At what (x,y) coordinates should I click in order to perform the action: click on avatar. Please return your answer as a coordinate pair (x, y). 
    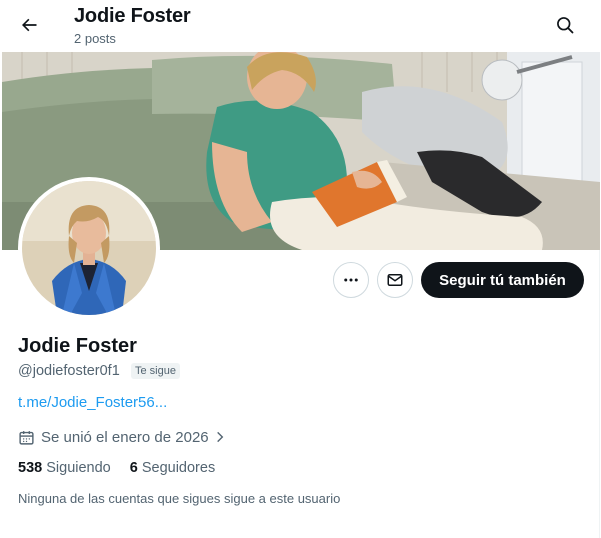
    Looking at the image, I should click on (89, 248).